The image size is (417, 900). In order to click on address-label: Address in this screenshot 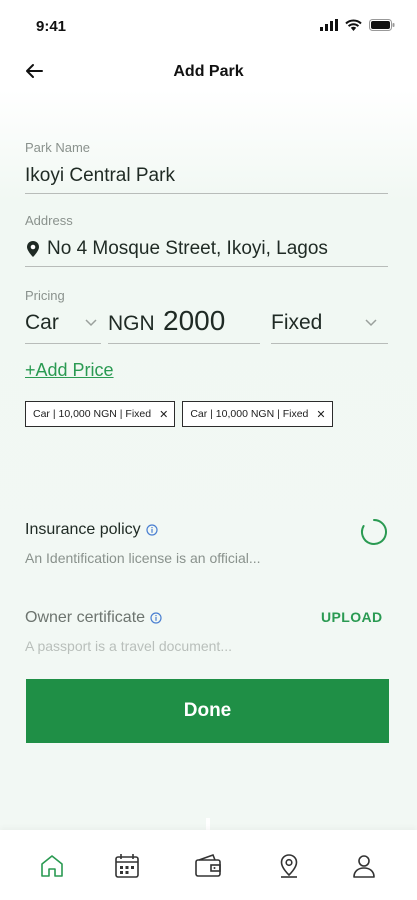, I will do `click(49, 220)`.